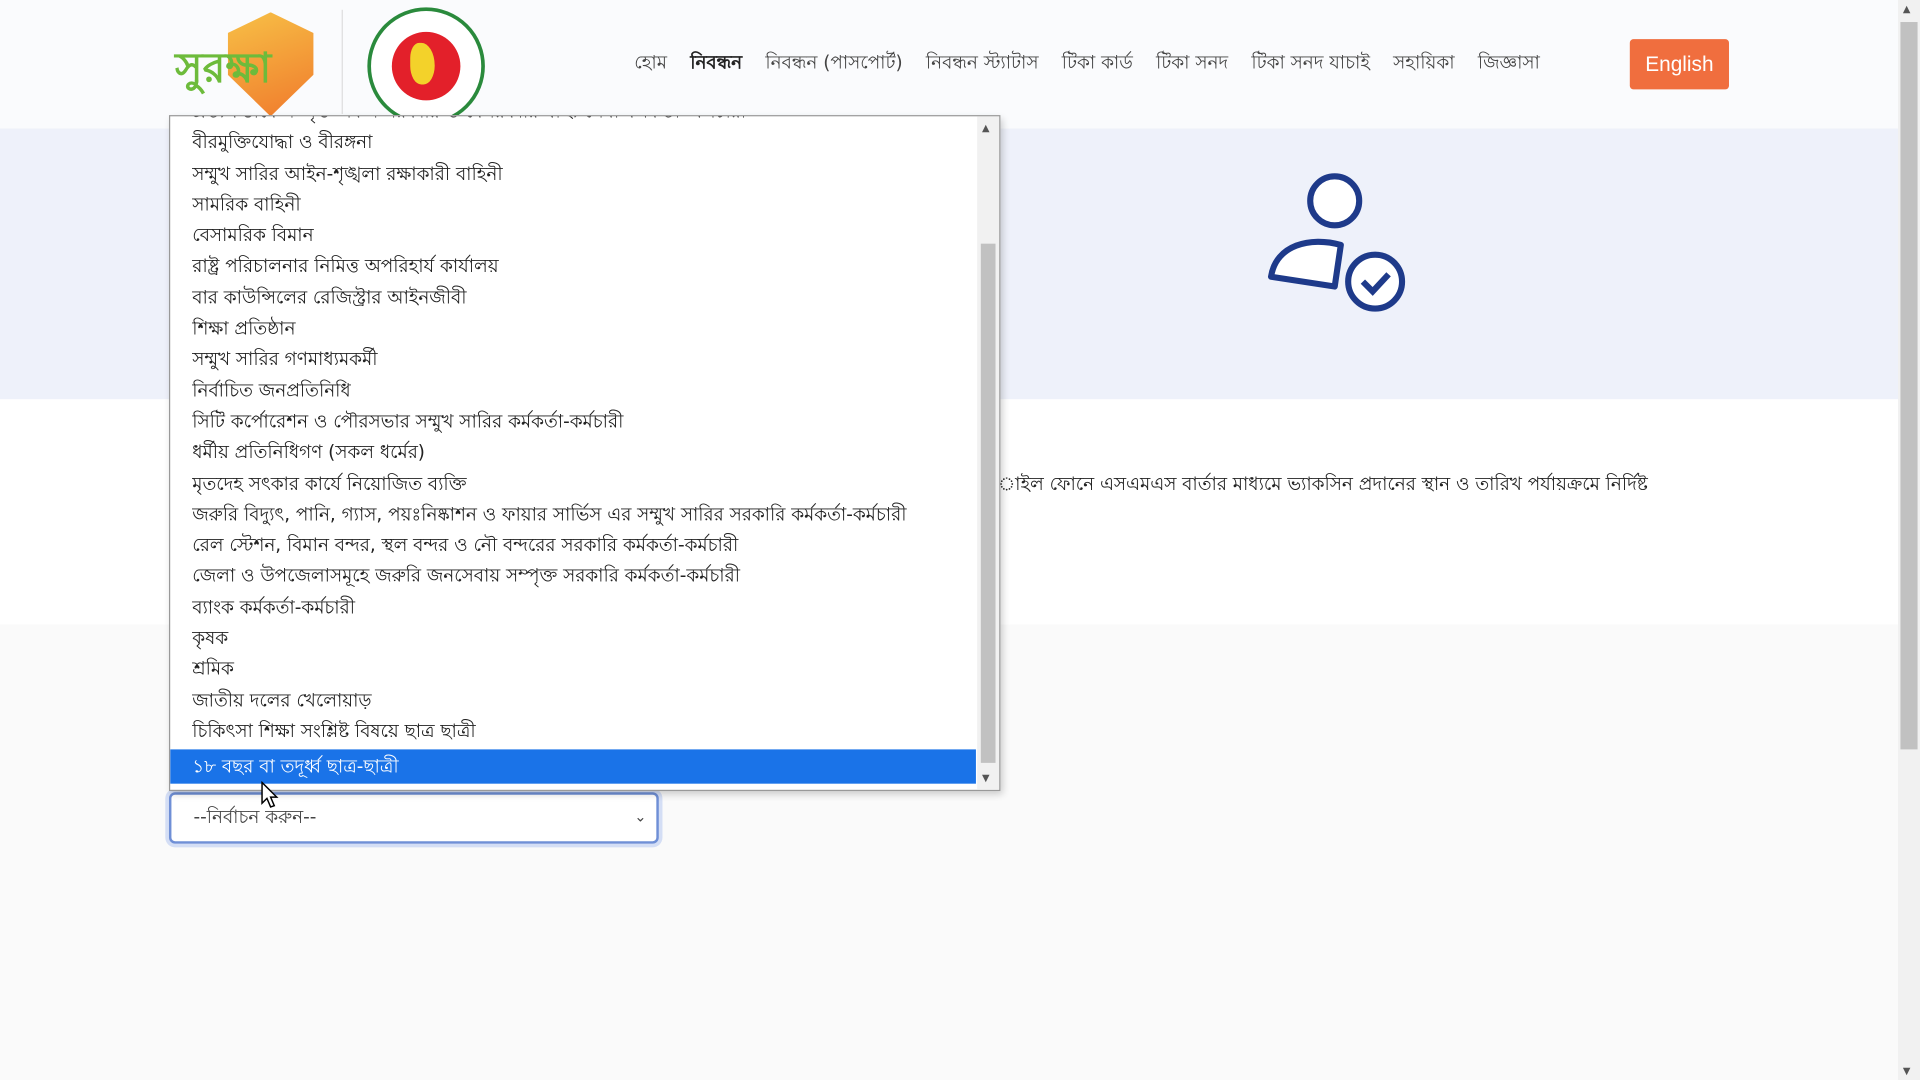 Image resolution: width=1920 pixels, height=1080 pixels. Describe the element at coordinates (650, 64) in the screenshot. I see `nav-home: হোম` at that location.